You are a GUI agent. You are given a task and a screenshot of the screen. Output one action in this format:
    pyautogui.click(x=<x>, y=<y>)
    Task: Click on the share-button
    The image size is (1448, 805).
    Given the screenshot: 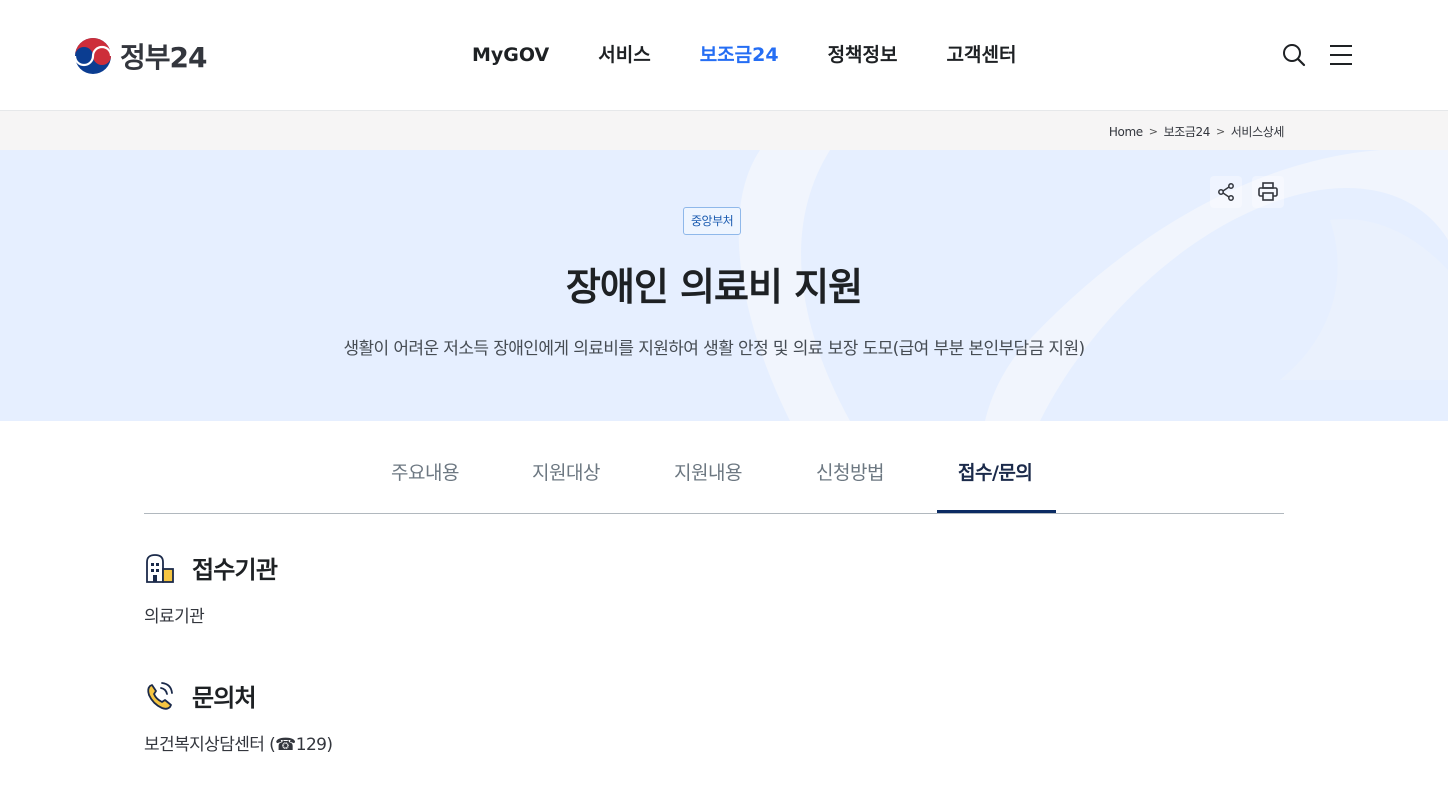 What is the action you would take?
    pyautogui.click(x=1226, y=192)
    